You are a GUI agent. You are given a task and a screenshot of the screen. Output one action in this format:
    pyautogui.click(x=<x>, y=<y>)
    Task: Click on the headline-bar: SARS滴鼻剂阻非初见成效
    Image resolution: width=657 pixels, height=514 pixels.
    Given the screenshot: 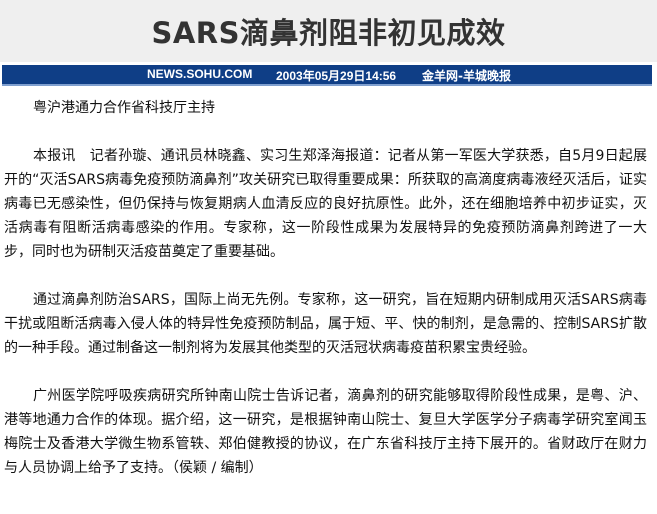 What is the action you would take?
    pyautogui.click(x=328, y=31)
    